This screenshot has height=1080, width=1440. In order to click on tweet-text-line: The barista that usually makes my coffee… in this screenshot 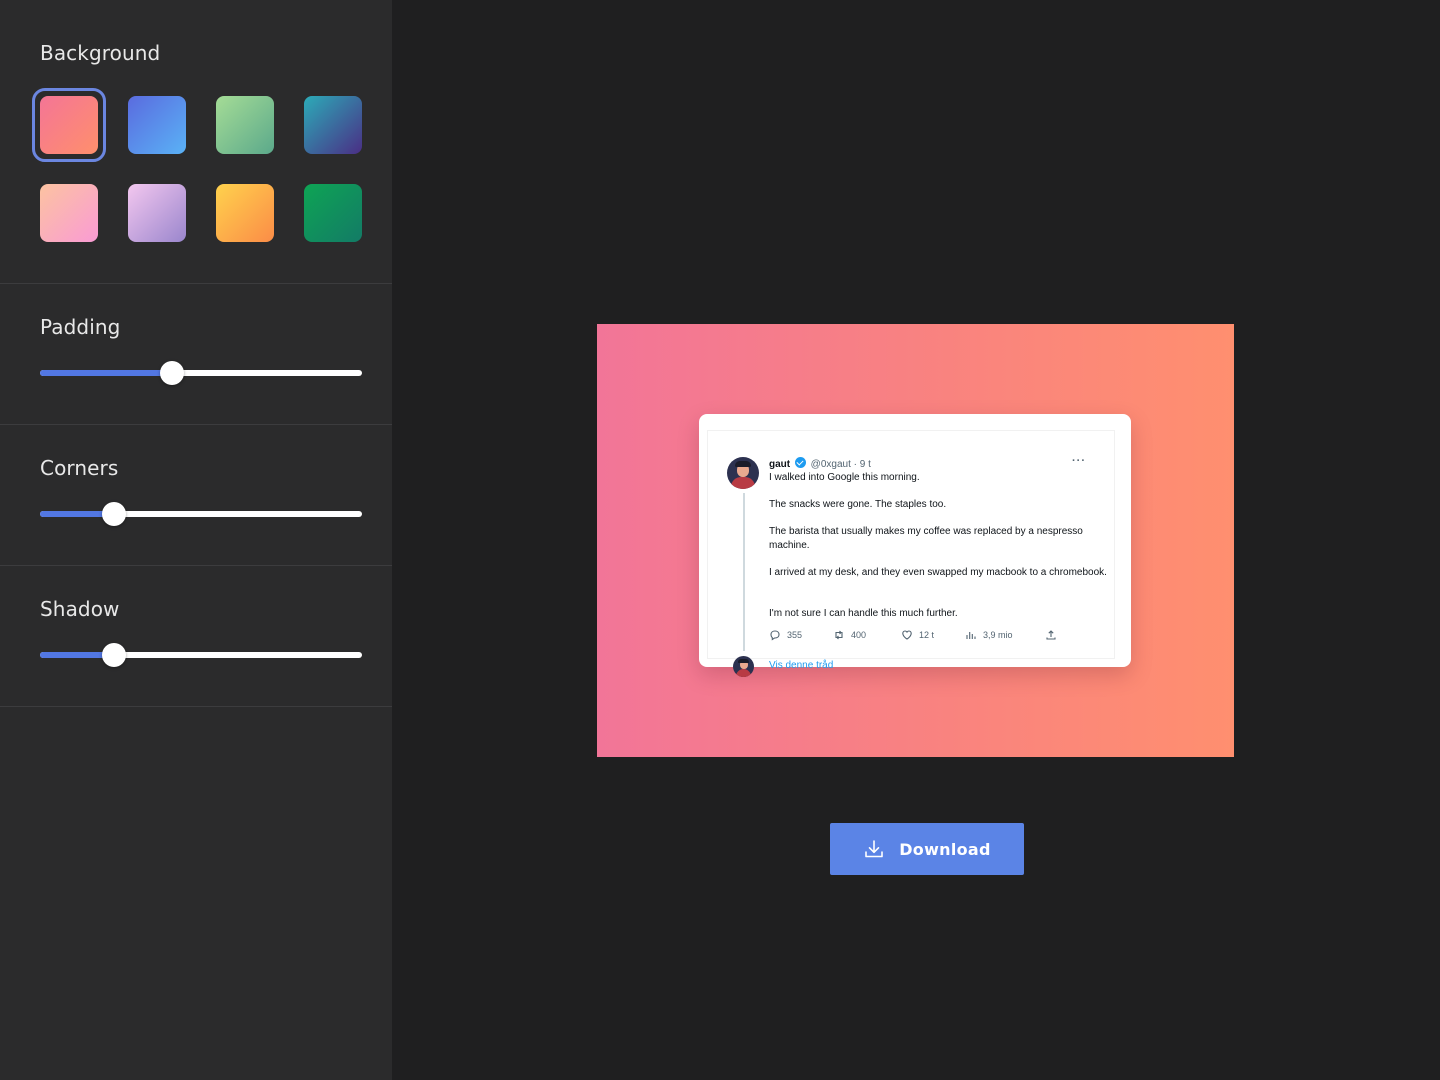, I will do `click(926, 538)`.